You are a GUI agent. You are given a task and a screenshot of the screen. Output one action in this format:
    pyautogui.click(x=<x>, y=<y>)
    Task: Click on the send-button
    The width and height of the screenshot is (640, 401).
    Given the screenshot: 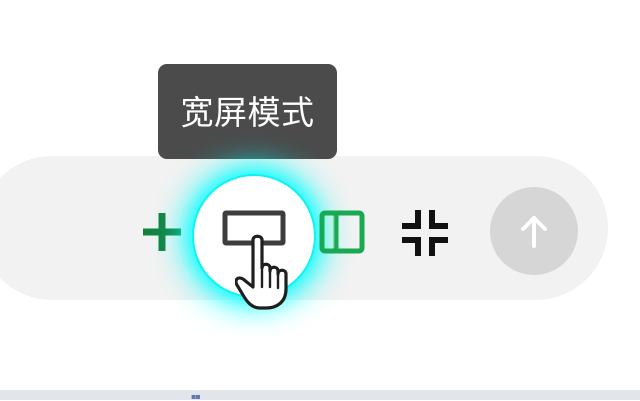 What is the action you would take?
    pyautogui.click(x=534, y=231)
    